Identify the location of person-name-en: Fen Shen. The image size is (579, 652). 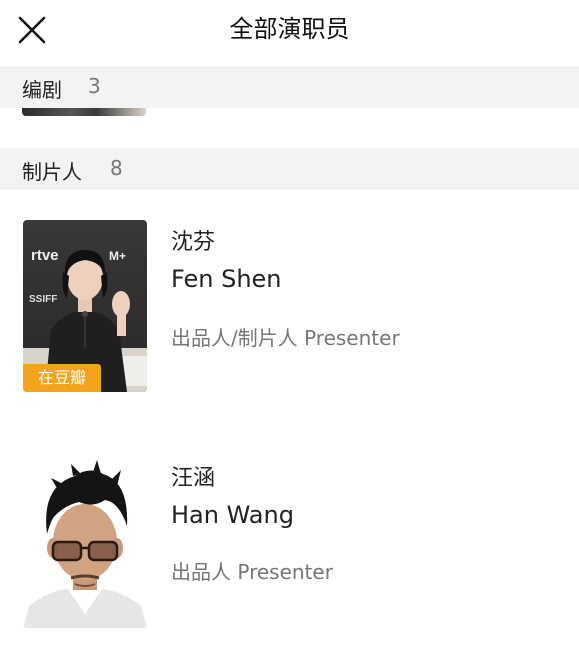
(226, 279).